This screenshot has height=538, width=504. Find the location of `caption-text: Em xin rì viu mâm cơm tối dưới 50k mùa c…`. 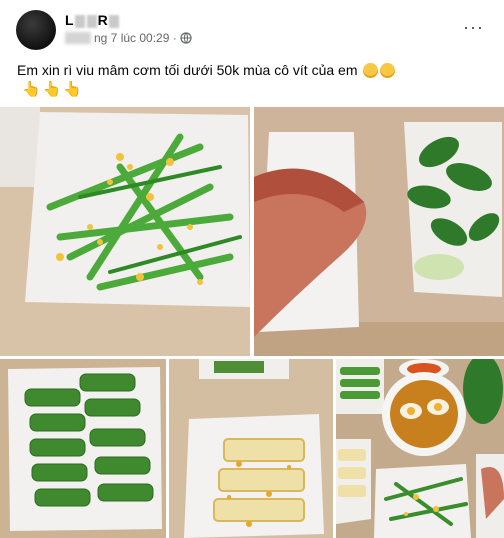

caption-text: Em xin rì viu mâm cơm tối dưới 50k mùa c… is located at coordinates (187, 70).